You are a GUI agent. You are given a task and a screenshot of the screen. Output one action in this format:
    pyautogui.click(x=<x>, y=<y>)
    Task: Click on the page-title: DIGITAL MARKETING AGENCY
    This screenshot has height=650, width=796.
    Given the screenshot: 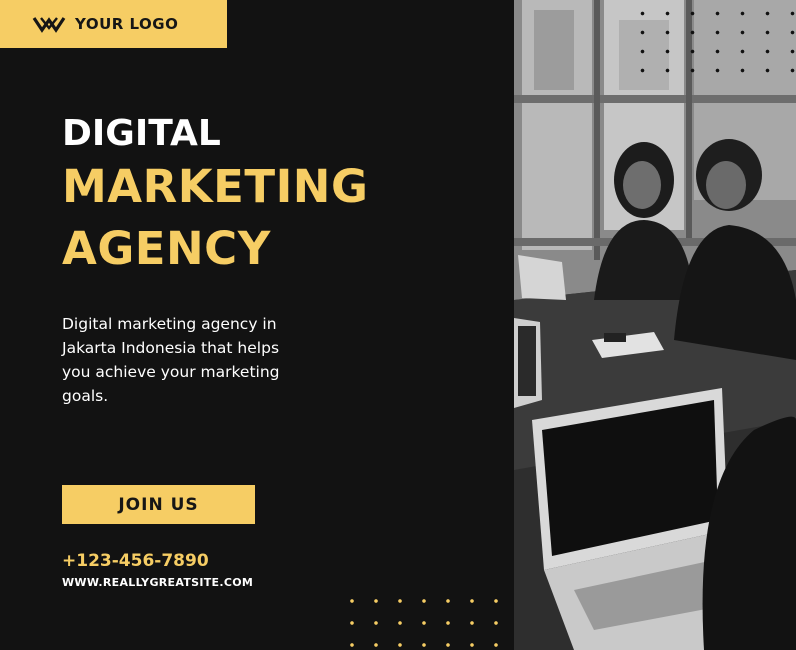 What is the action you would take?
    pyautogui.click(x=215, y=194)
    